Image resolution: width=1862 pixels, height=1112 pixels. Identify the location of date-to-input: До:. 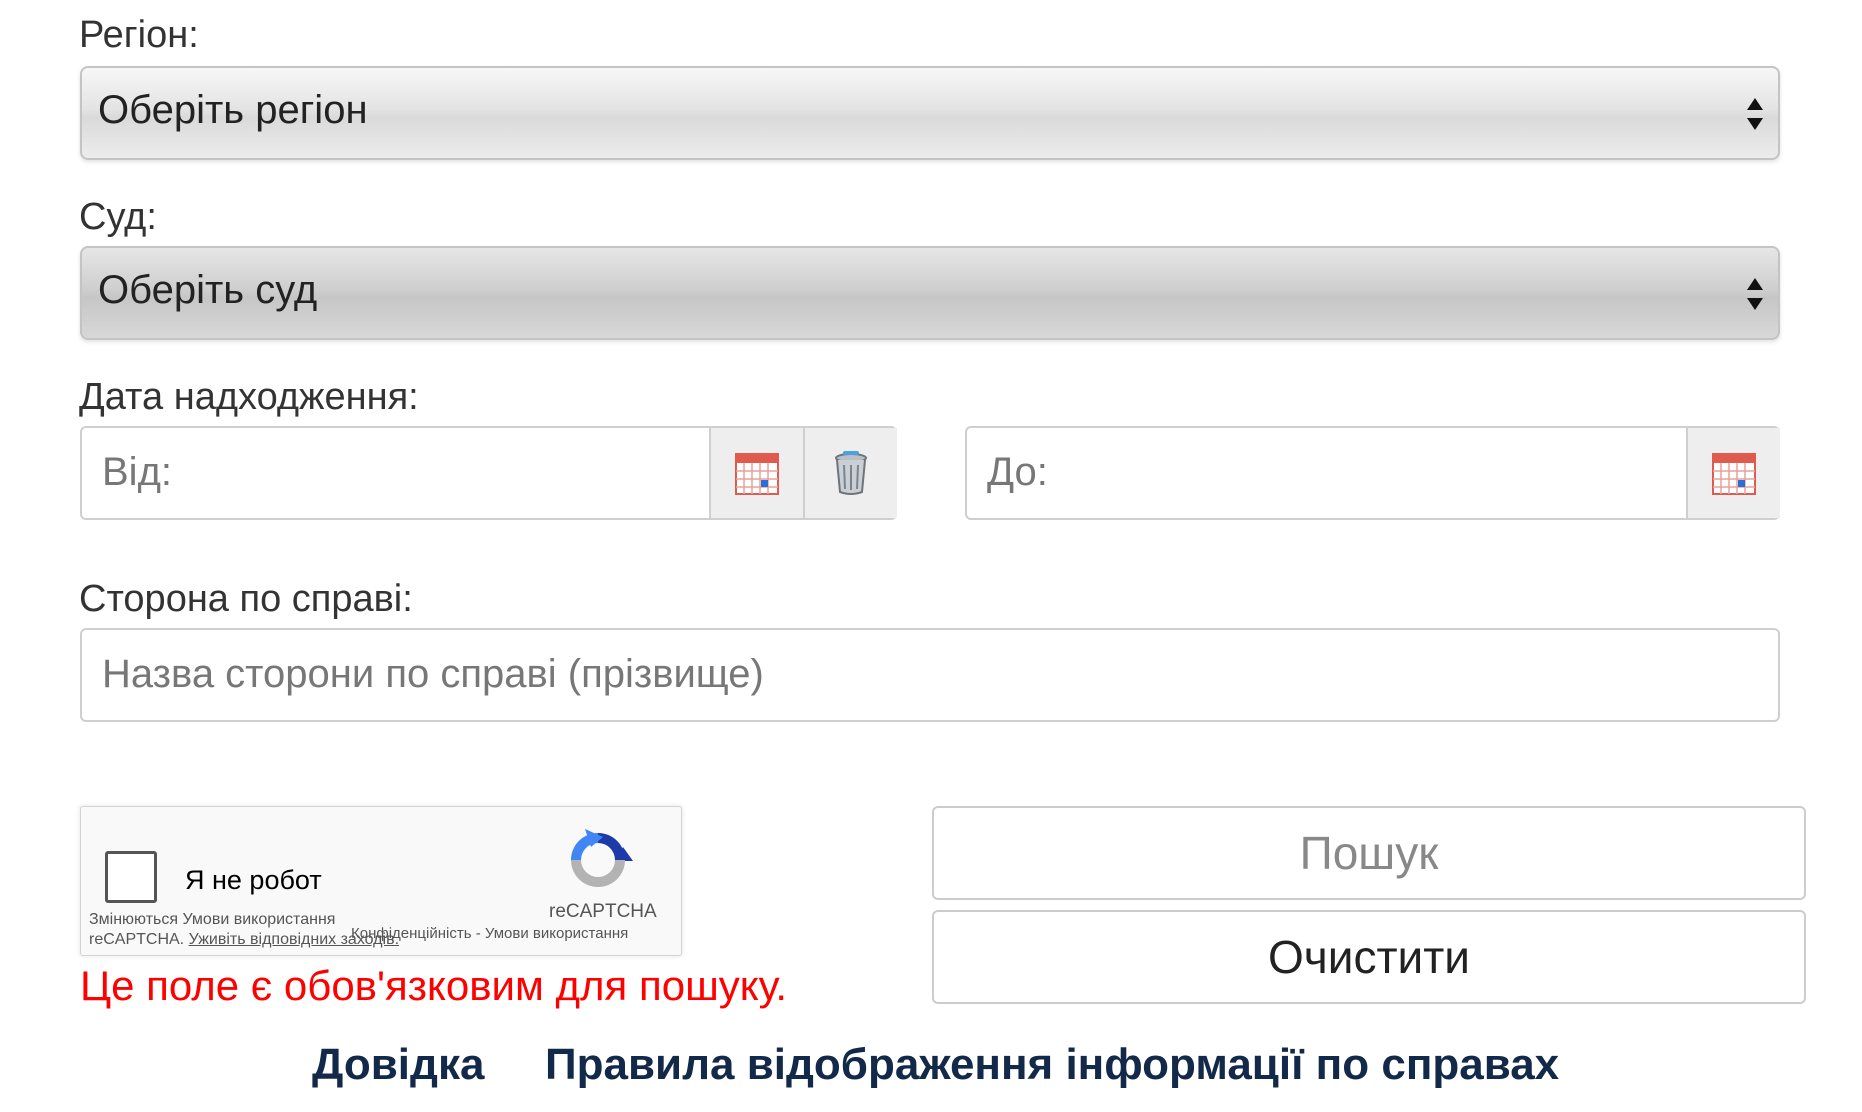
(1017, 472).